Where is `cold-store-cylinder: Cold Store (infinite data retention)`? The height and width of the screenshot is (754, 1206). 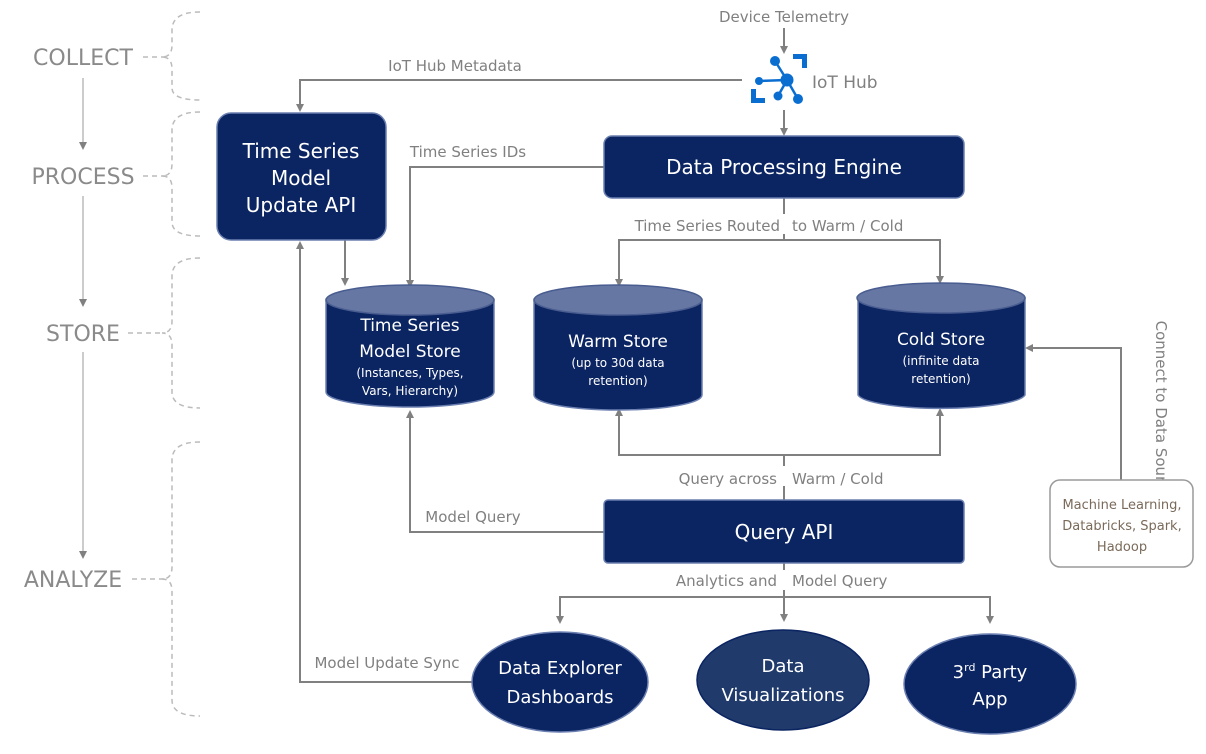 cold-store-cylinder: Cold Store (infinite data retention) is located at coordinates (941, 346).